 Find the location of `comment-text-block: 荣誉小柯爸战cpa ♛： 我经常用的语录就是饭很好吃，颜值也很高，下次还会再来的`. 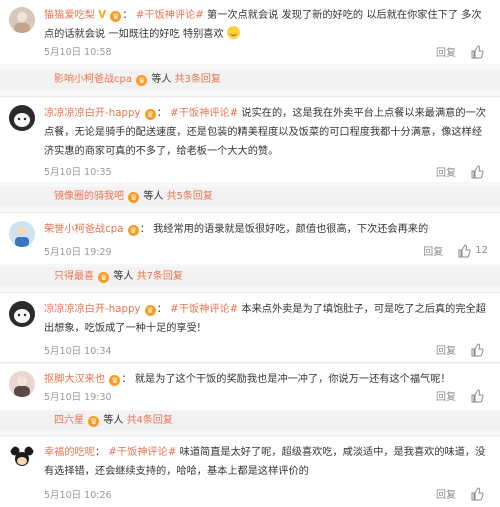

comment-text-block: 荣誉小柯爸战cpa ♛： 我经常用的语录就是饭很好吃，颜值也很高，下次还会再来的 is located at coordinates (236, 230).